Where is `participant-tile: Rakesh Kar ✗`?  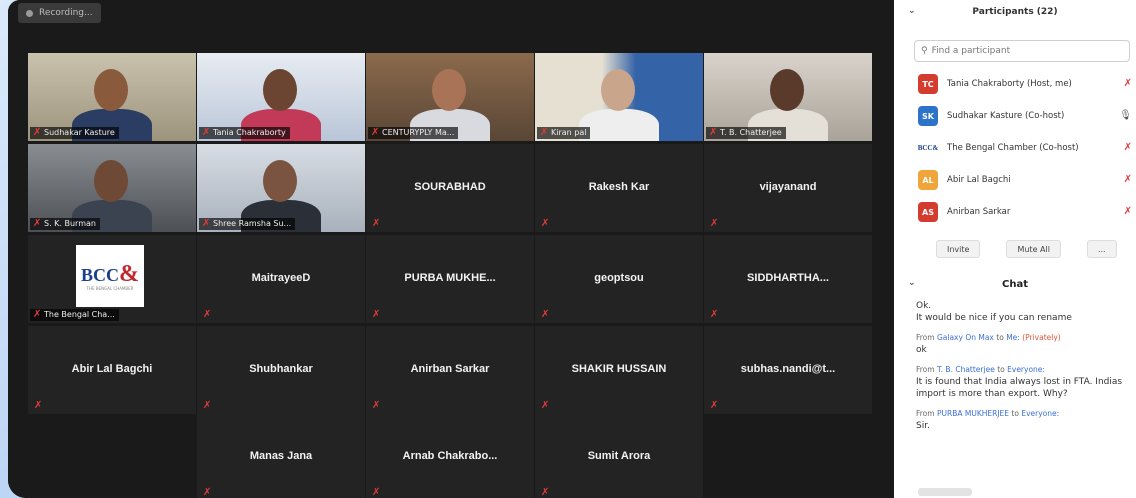 participant-tile: Rakesh Kar ✗ is located at coordinates (619, 188).